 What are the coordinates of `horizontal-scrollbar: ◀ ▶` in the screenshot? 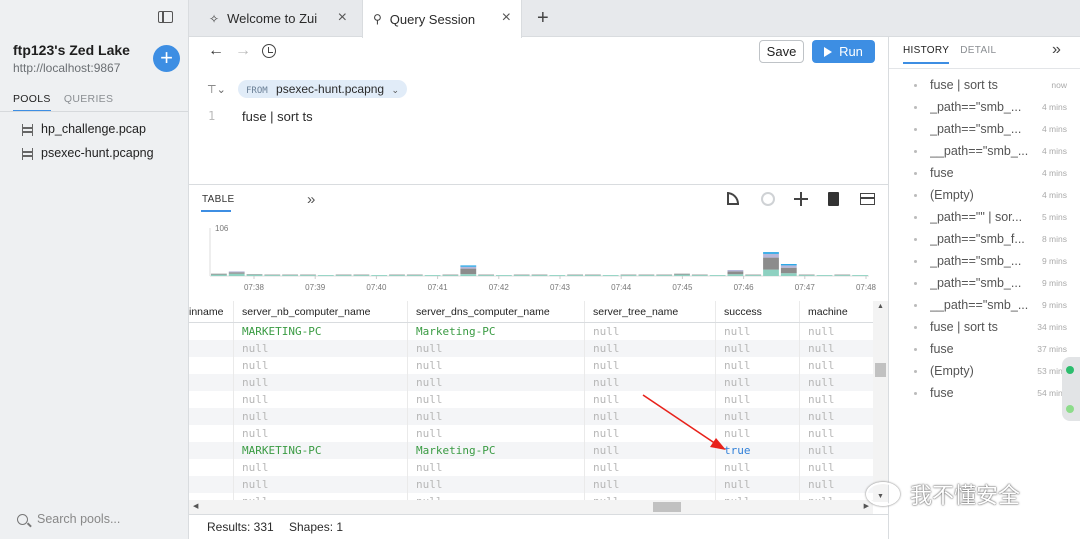 It's located at (531, 507).